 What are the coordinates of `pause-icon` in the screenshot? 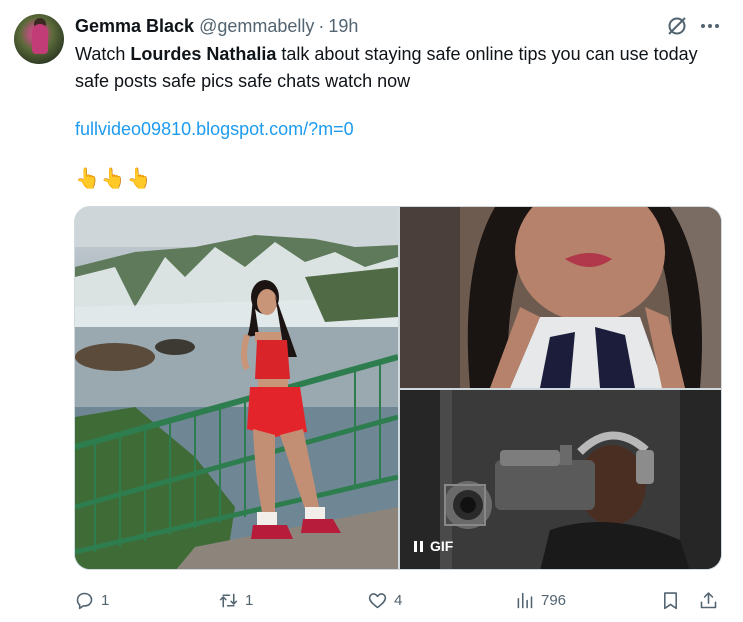 It's located at (418, 546).